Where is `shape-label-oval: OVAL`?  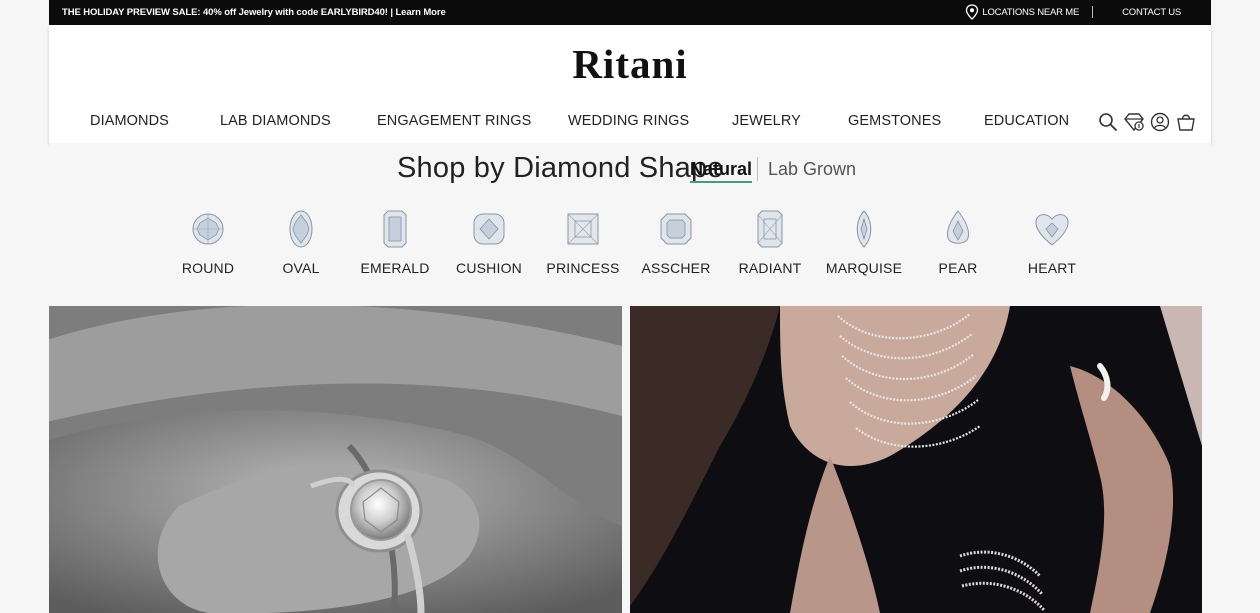 shape-label-oval: OVAL is located at coordinates (301, 268).